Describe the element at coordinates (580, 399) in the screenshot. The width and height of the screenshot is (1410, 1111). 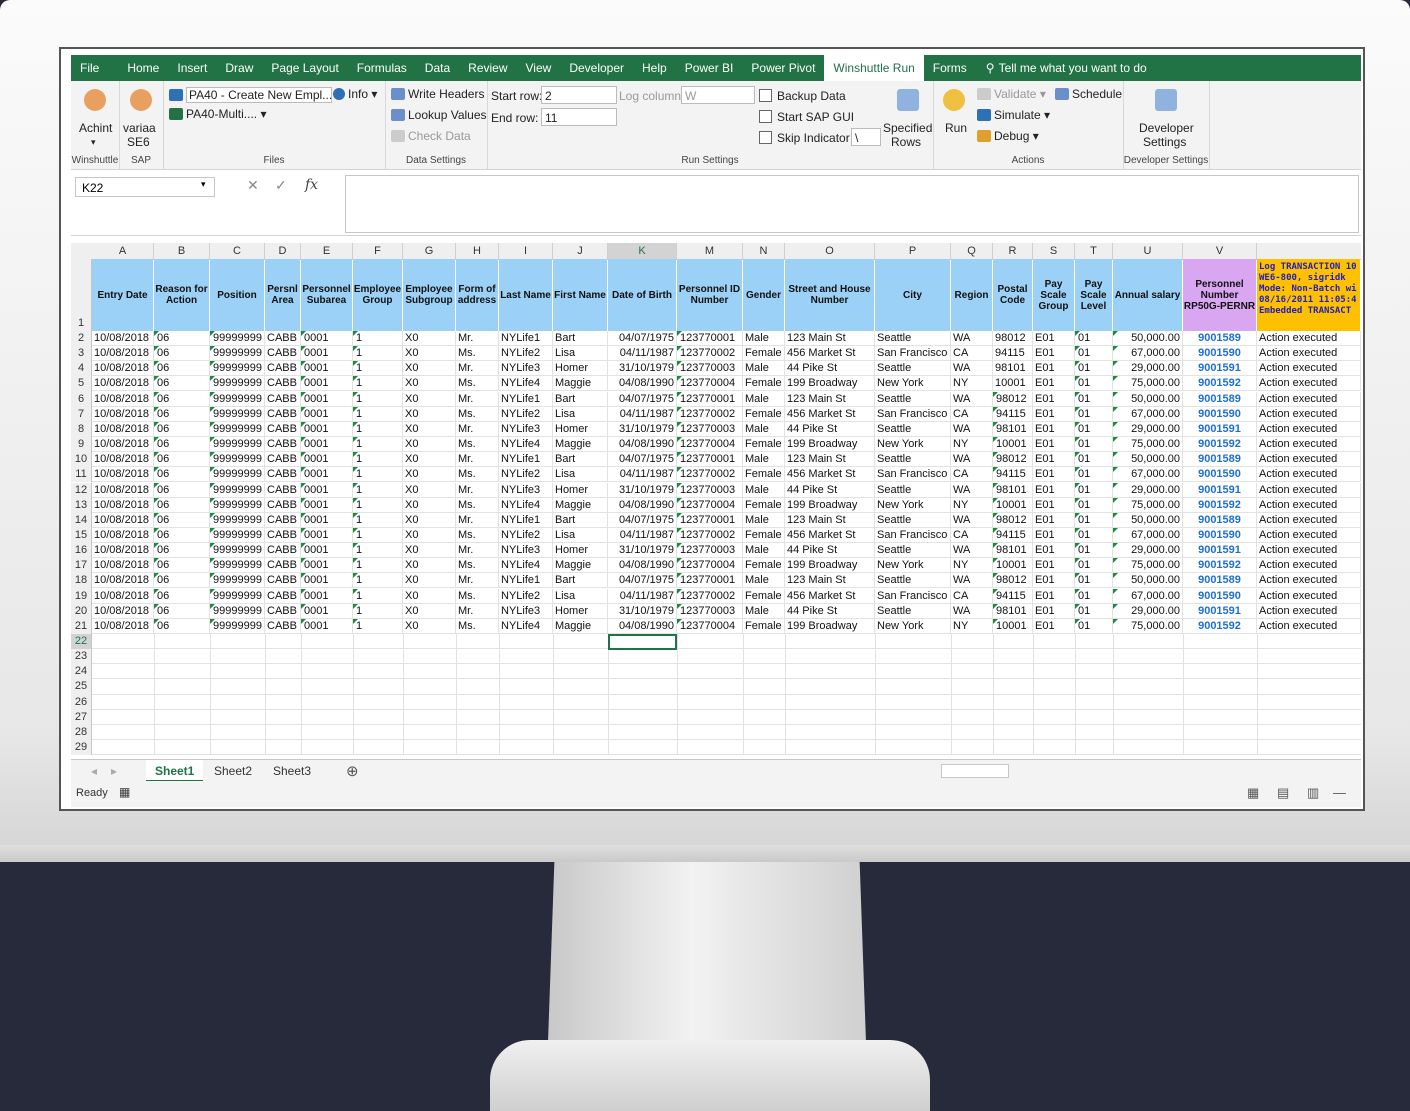
I see `table-cell: Bart` at that location.